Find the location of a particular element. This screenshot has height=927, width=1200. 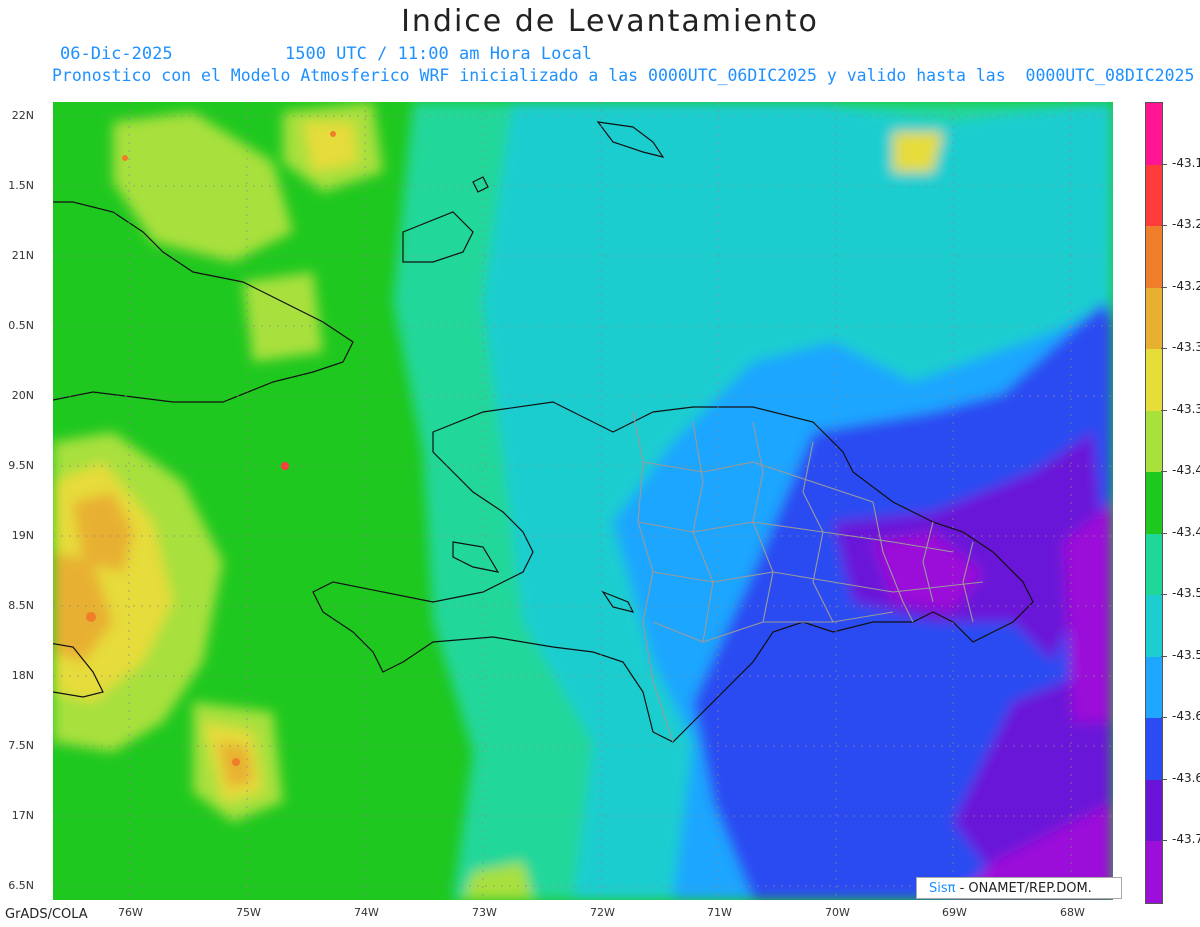

colorbar is located at coordinates (1154, 503).